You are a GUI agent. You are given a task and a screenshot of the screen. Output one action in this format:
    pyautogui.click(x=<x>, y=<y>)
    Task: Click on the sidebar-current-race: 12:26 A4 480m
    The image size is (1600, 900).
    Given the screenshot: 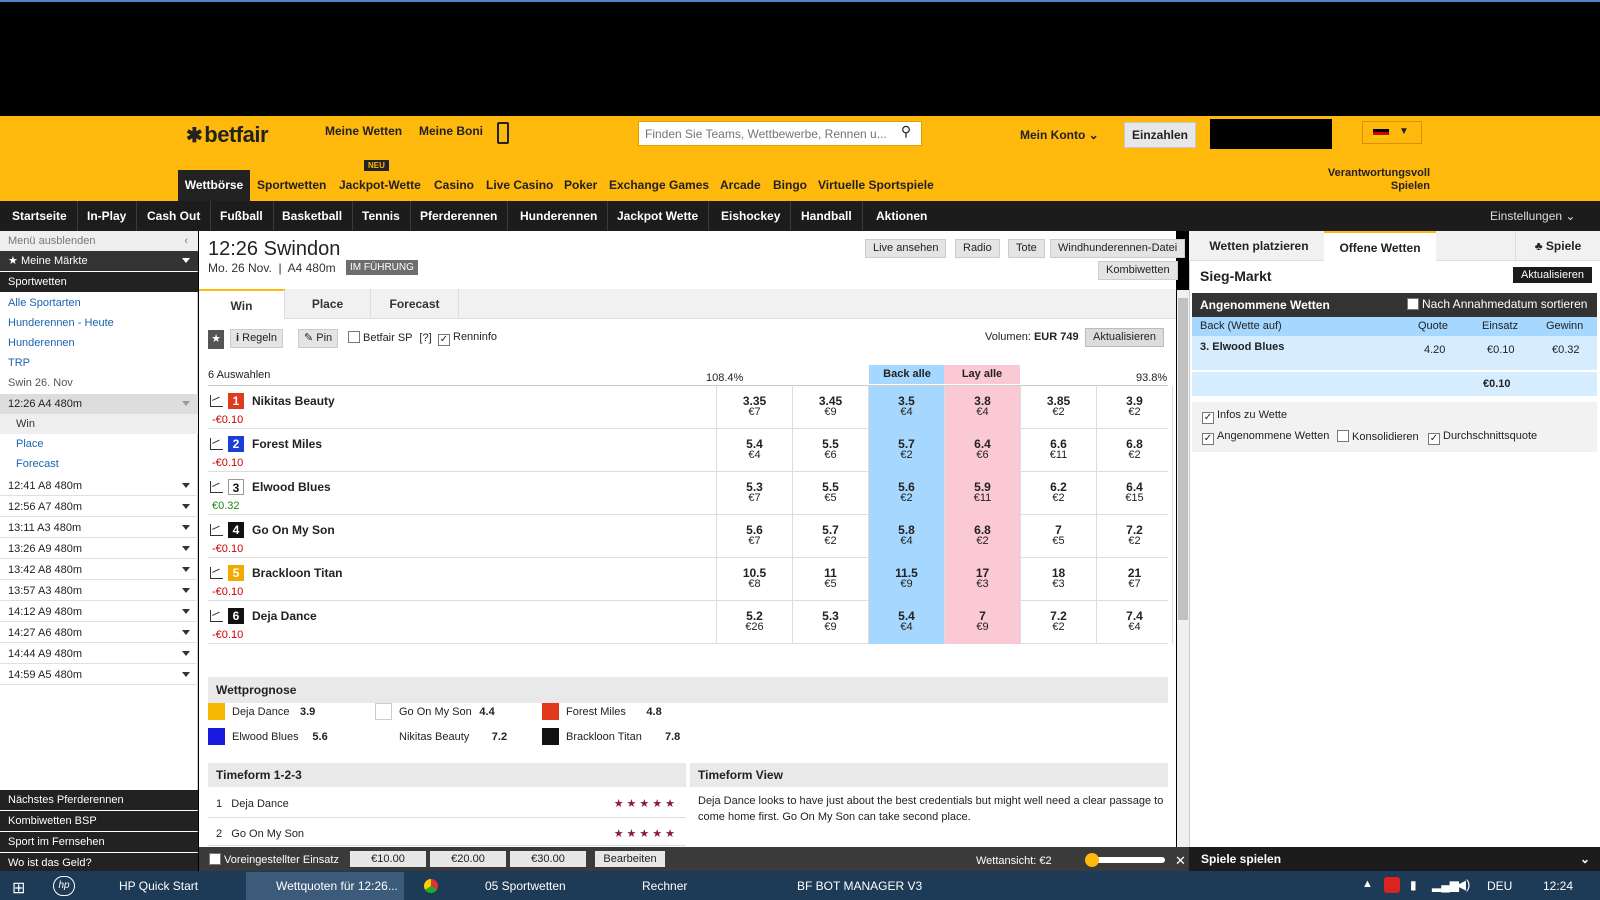 What is the action you would take?
    pyautogui.click(x=99, y=404)
    